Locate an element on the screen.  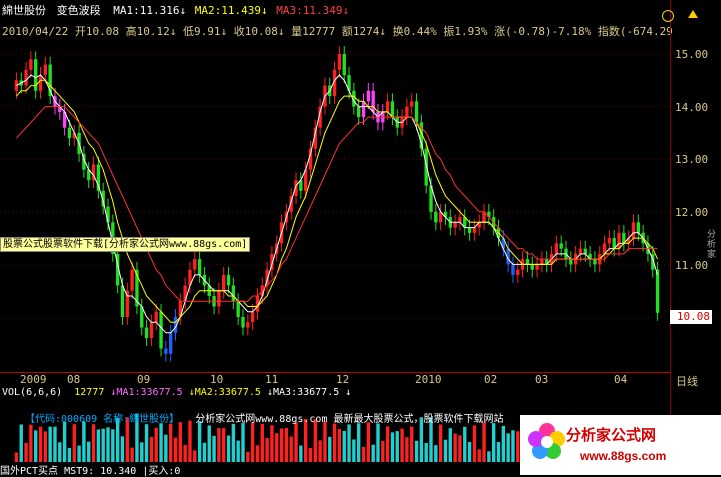
right-side-text: 分析家 is located at coordinates (712, 245).